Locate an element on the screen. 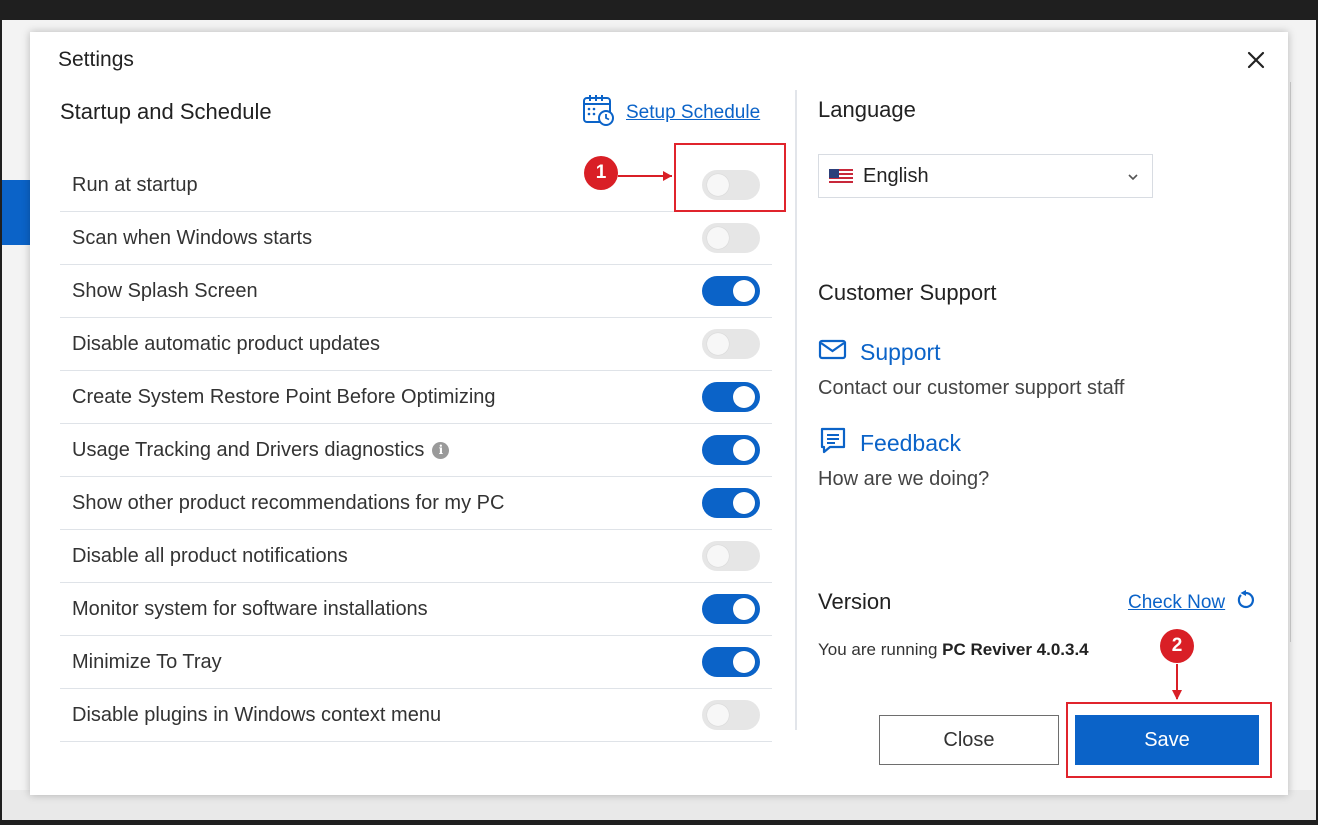 This screenshot has width=1318, height=825. panel-divider is located at coordinates (796, 410).